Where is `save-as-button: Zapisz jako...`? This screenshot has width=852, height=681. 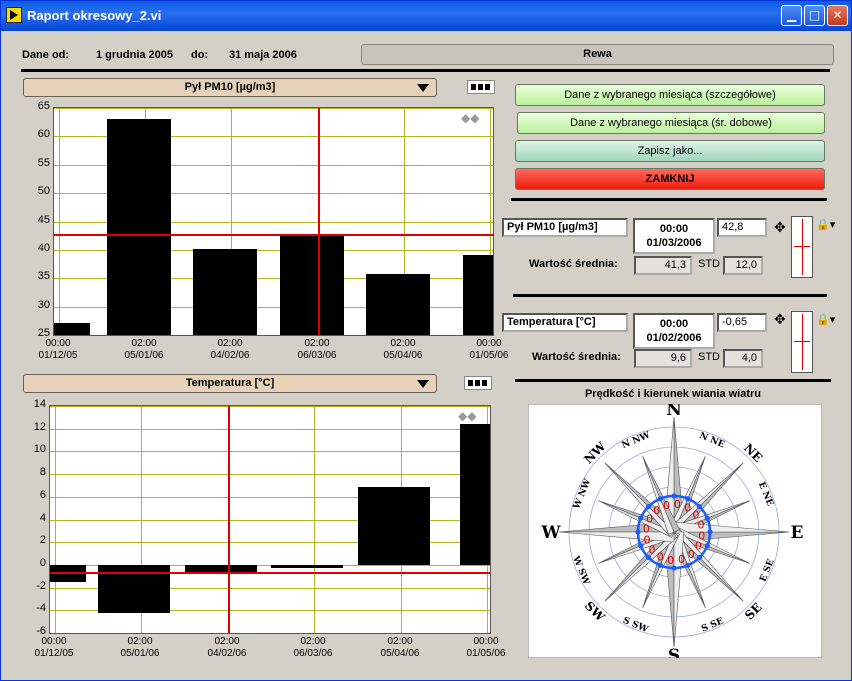 save-as-button: Zapisz jako... is located at coordinates (670, 151).